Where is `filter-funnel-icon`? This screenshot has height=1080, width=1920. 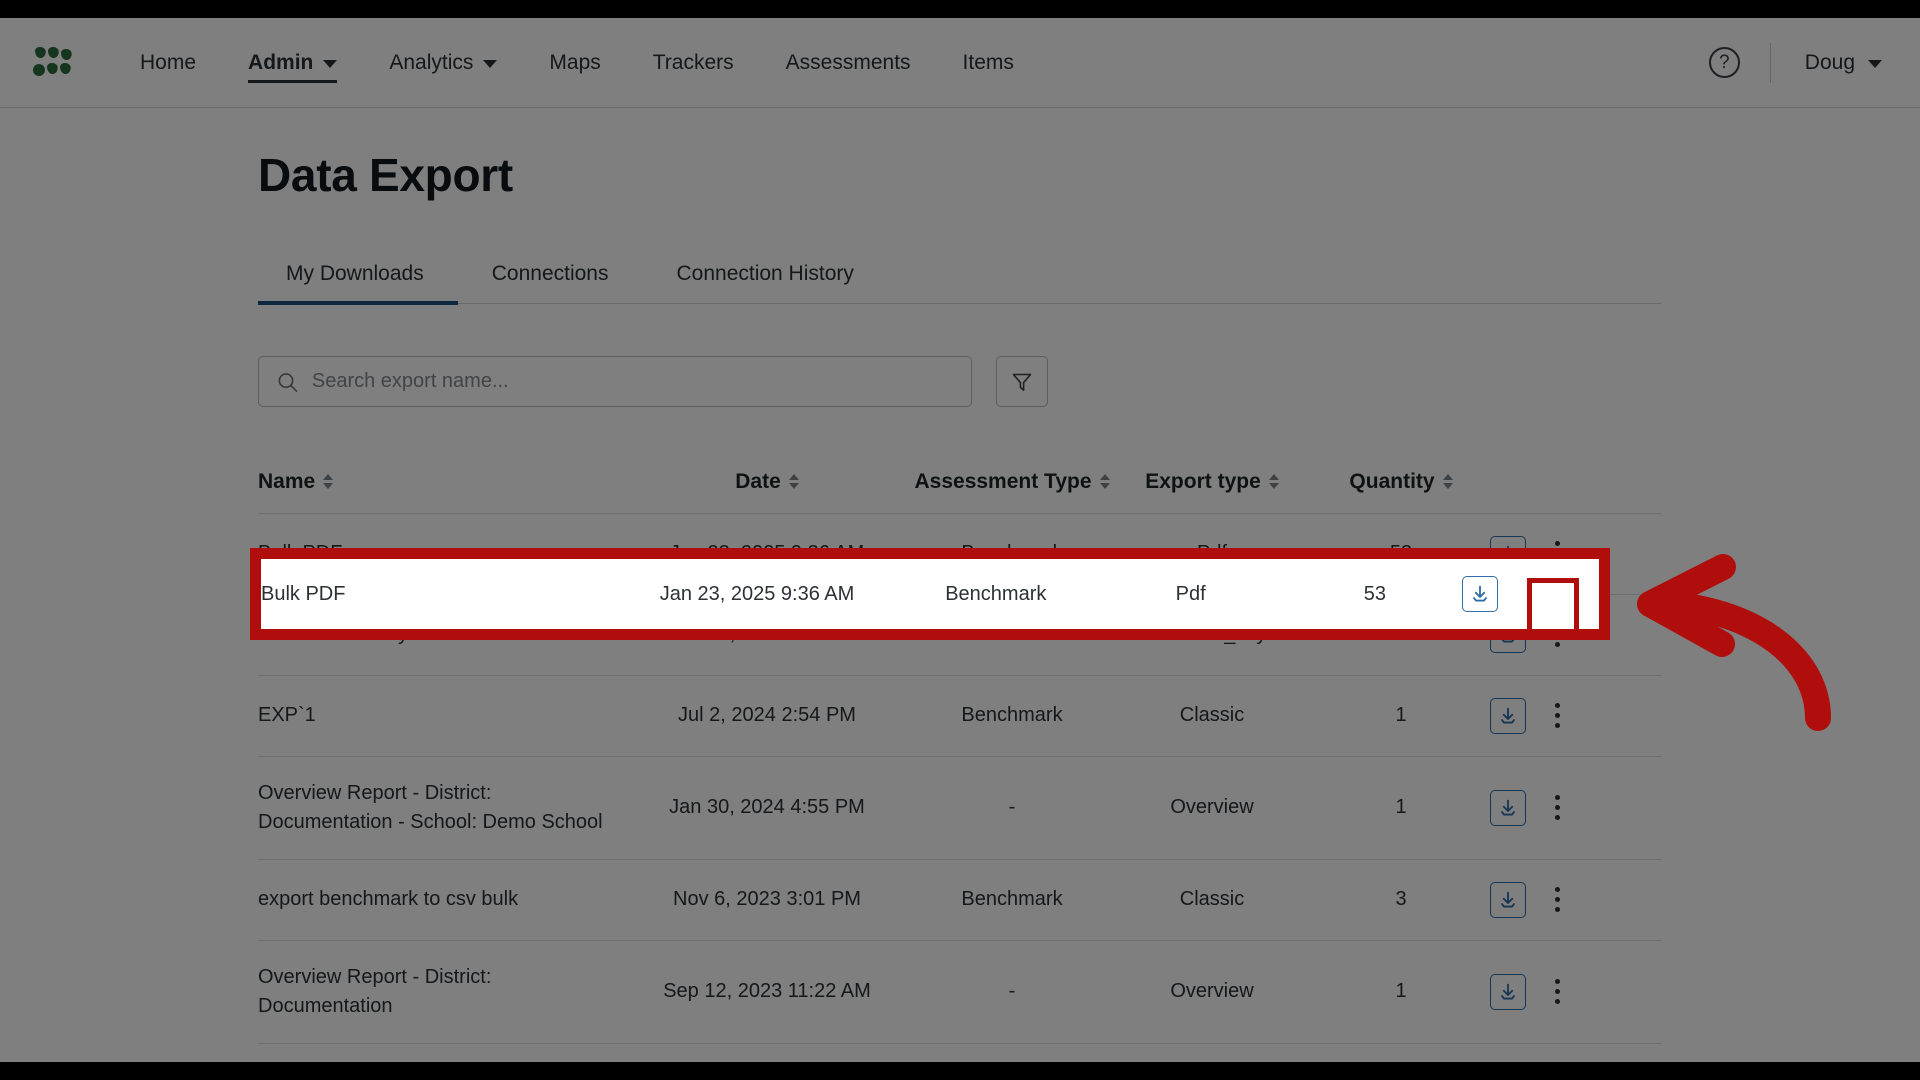 filter-funnel-icon is located at coordinates (1022, 382).